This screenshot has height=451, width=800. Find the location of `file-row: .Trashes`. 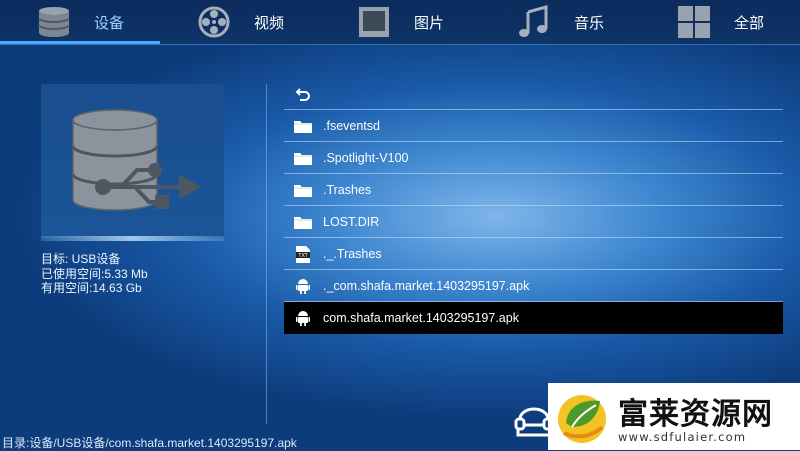

file-row: .Trashes is located at coordinates (533, 190).